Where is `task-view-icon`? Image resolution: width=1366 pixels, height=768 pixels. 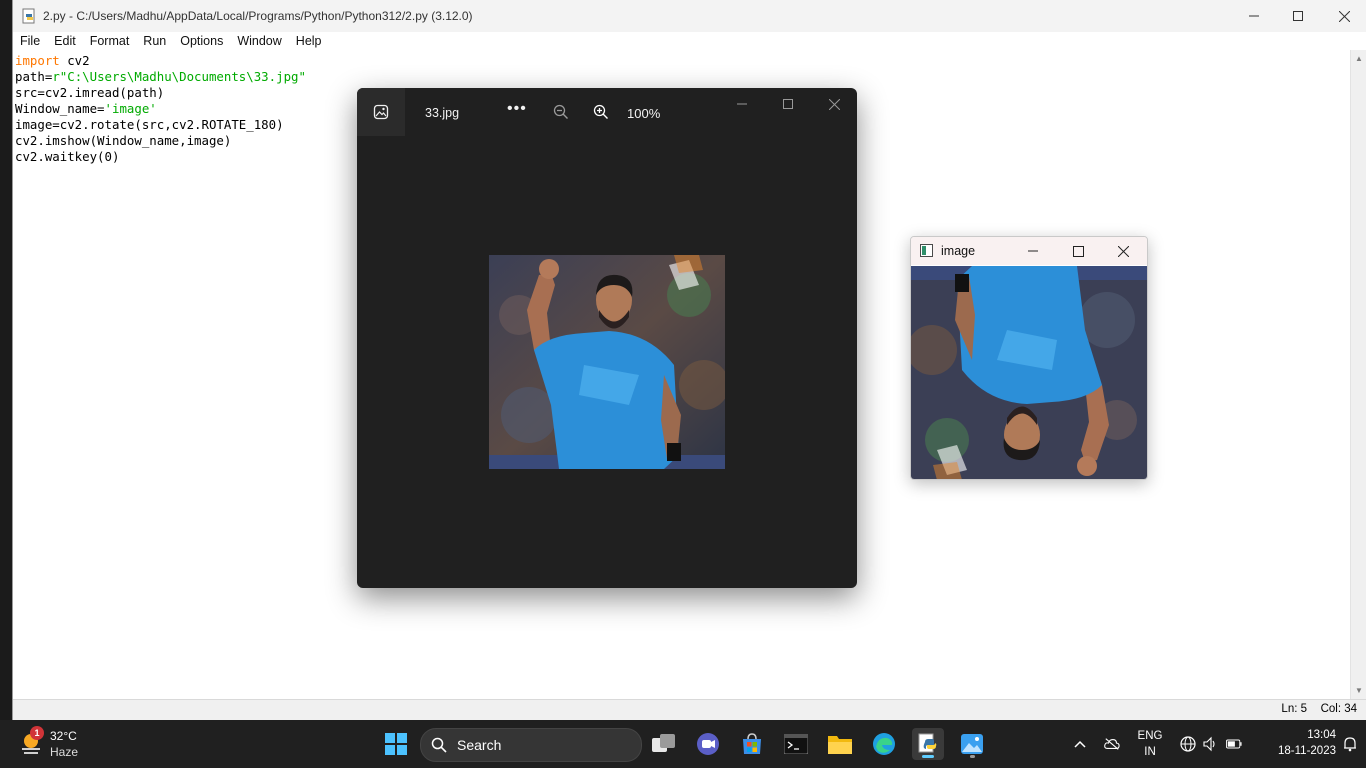 task-view-icon is located at coordinates (663, 743).